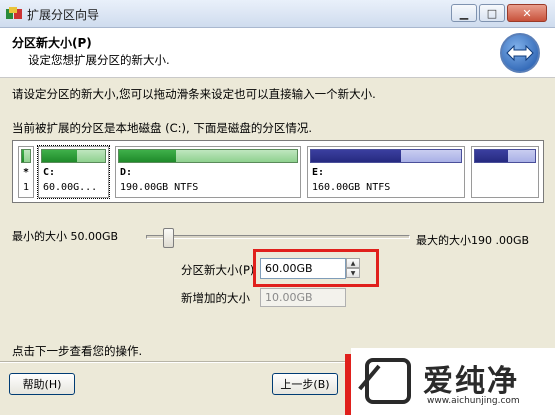 This screenshot has width=555, height=415. I want to click on watermark: 爱纯净 www.aichunjing.com, so click(453, 381).